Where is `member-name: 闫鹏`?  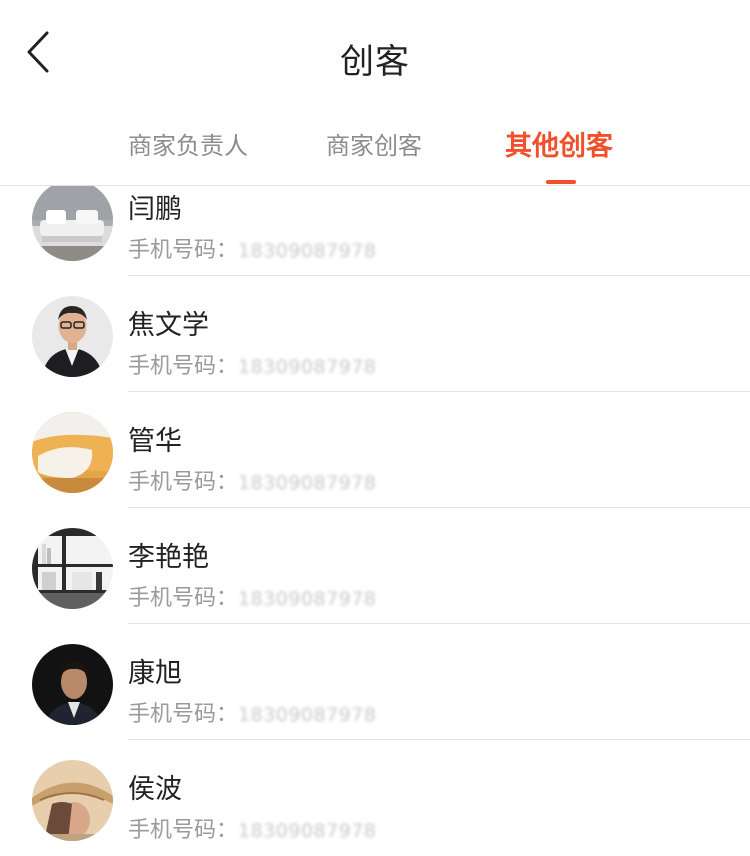
member-name: 闫鹏 is located at coordinates (155, 209).